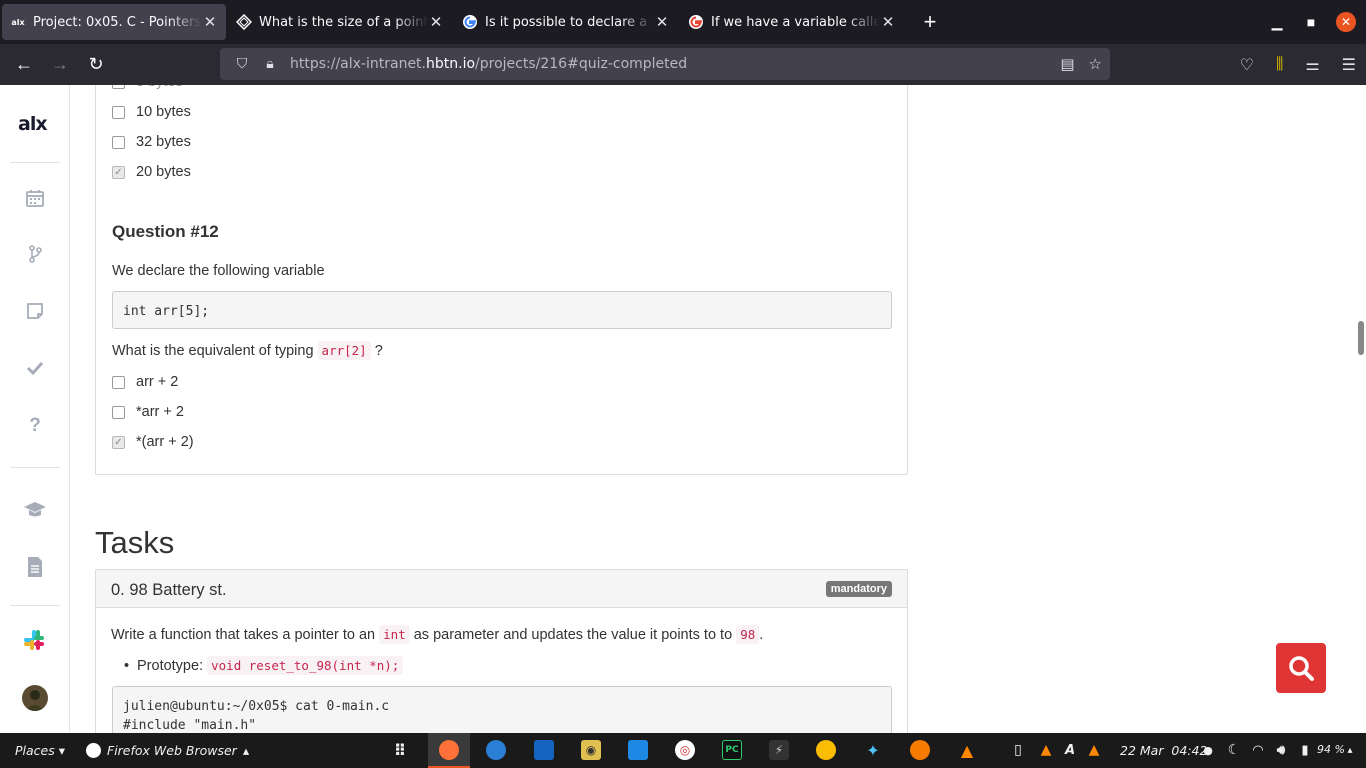 Image resolution: width=1366 pixels, height=768 pixels. I want to click on divider, so click(35, 162).